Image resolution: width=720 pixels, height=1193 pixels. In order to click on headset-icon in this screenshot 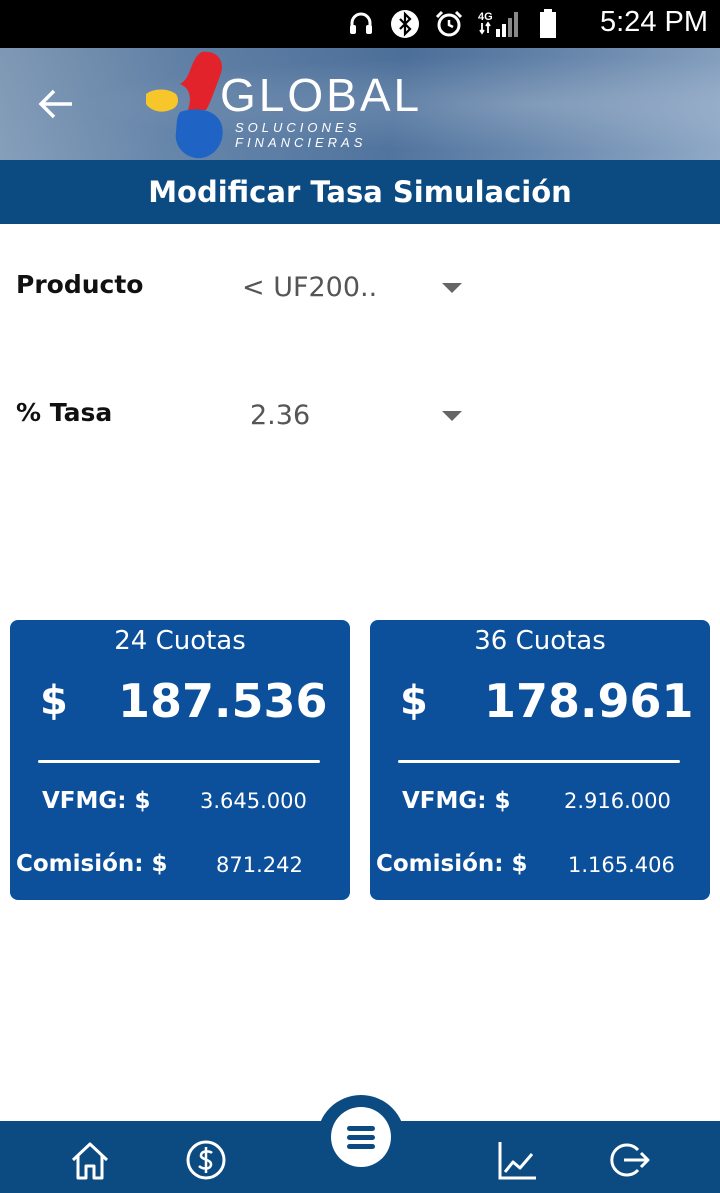, I will do `click(361, 24)`.